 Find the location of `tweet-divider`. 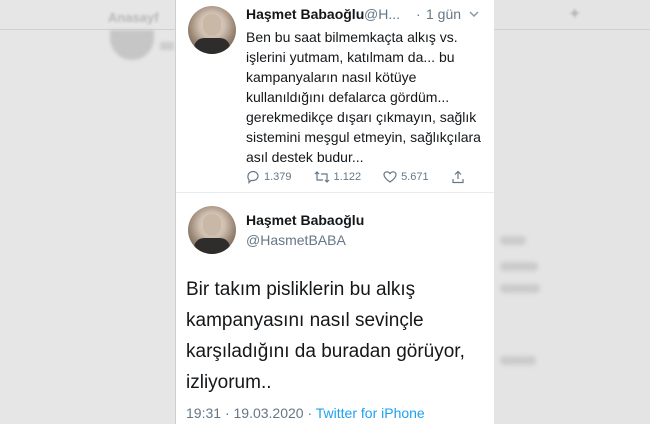

tweet-divider is located at coordinates (335, 192).